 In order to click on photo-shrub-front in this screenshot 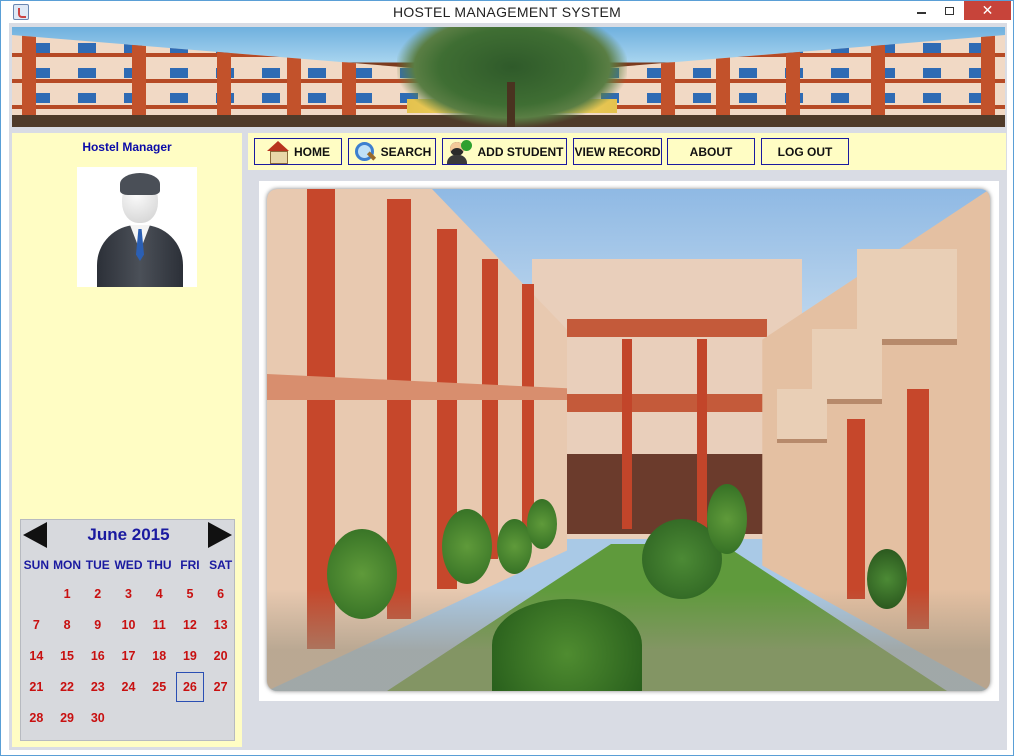, I will do `click(567, 645)`.